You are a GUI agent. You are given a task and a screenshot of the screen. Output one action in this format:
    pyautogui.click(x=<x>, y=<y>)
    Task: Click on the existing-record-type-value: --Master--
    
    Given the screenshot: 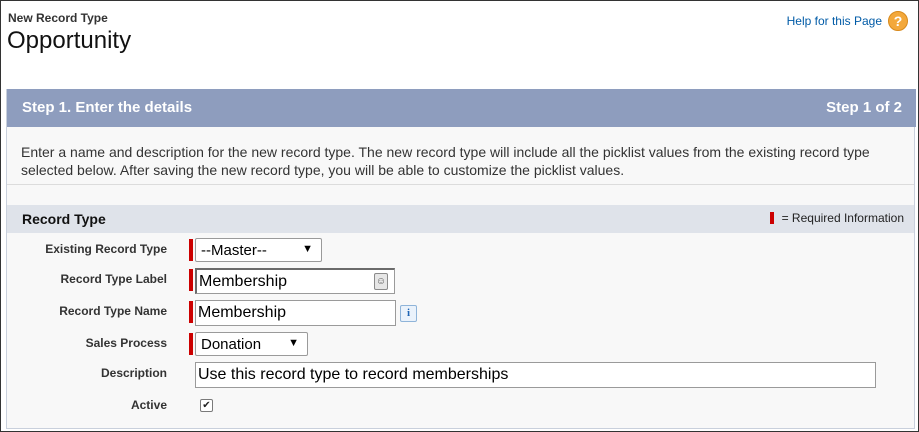 What is the action you would take?
    pyautogui.click(x=234, y=250)
    